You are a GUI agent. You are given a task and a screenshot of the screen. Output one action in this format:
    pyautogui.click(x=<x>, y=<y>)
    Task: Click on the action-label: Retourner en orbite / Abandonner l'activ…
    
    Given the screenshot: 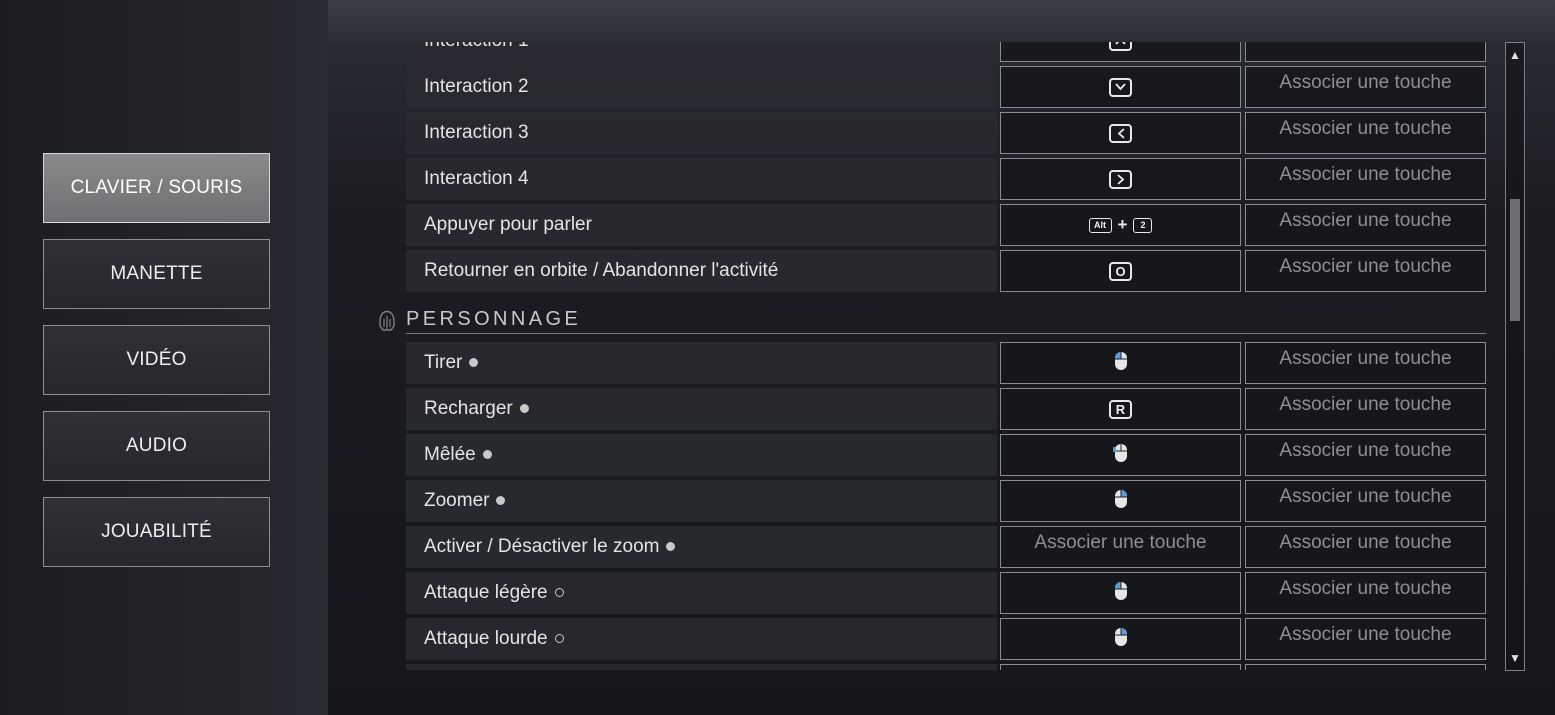 What is the action you would take?
    pyautogui.click(x=601, y=270)
    